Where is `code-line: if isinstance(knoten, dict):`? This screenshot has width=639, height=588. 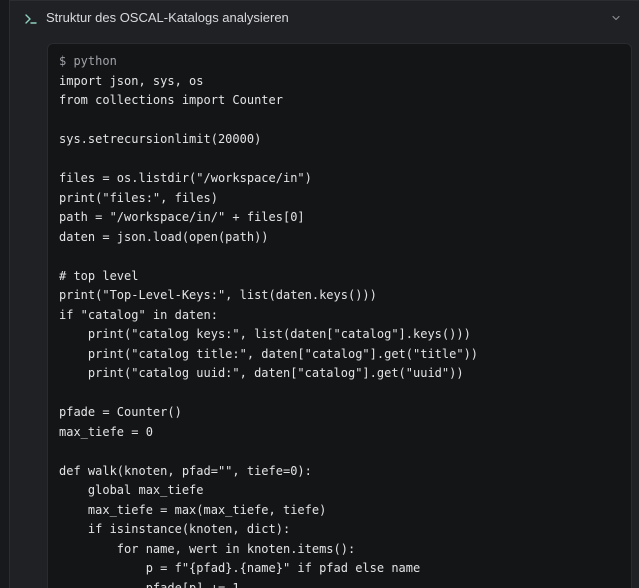 code-line: if isinstance(knoten, dict): is located at coordinates (175, 529).